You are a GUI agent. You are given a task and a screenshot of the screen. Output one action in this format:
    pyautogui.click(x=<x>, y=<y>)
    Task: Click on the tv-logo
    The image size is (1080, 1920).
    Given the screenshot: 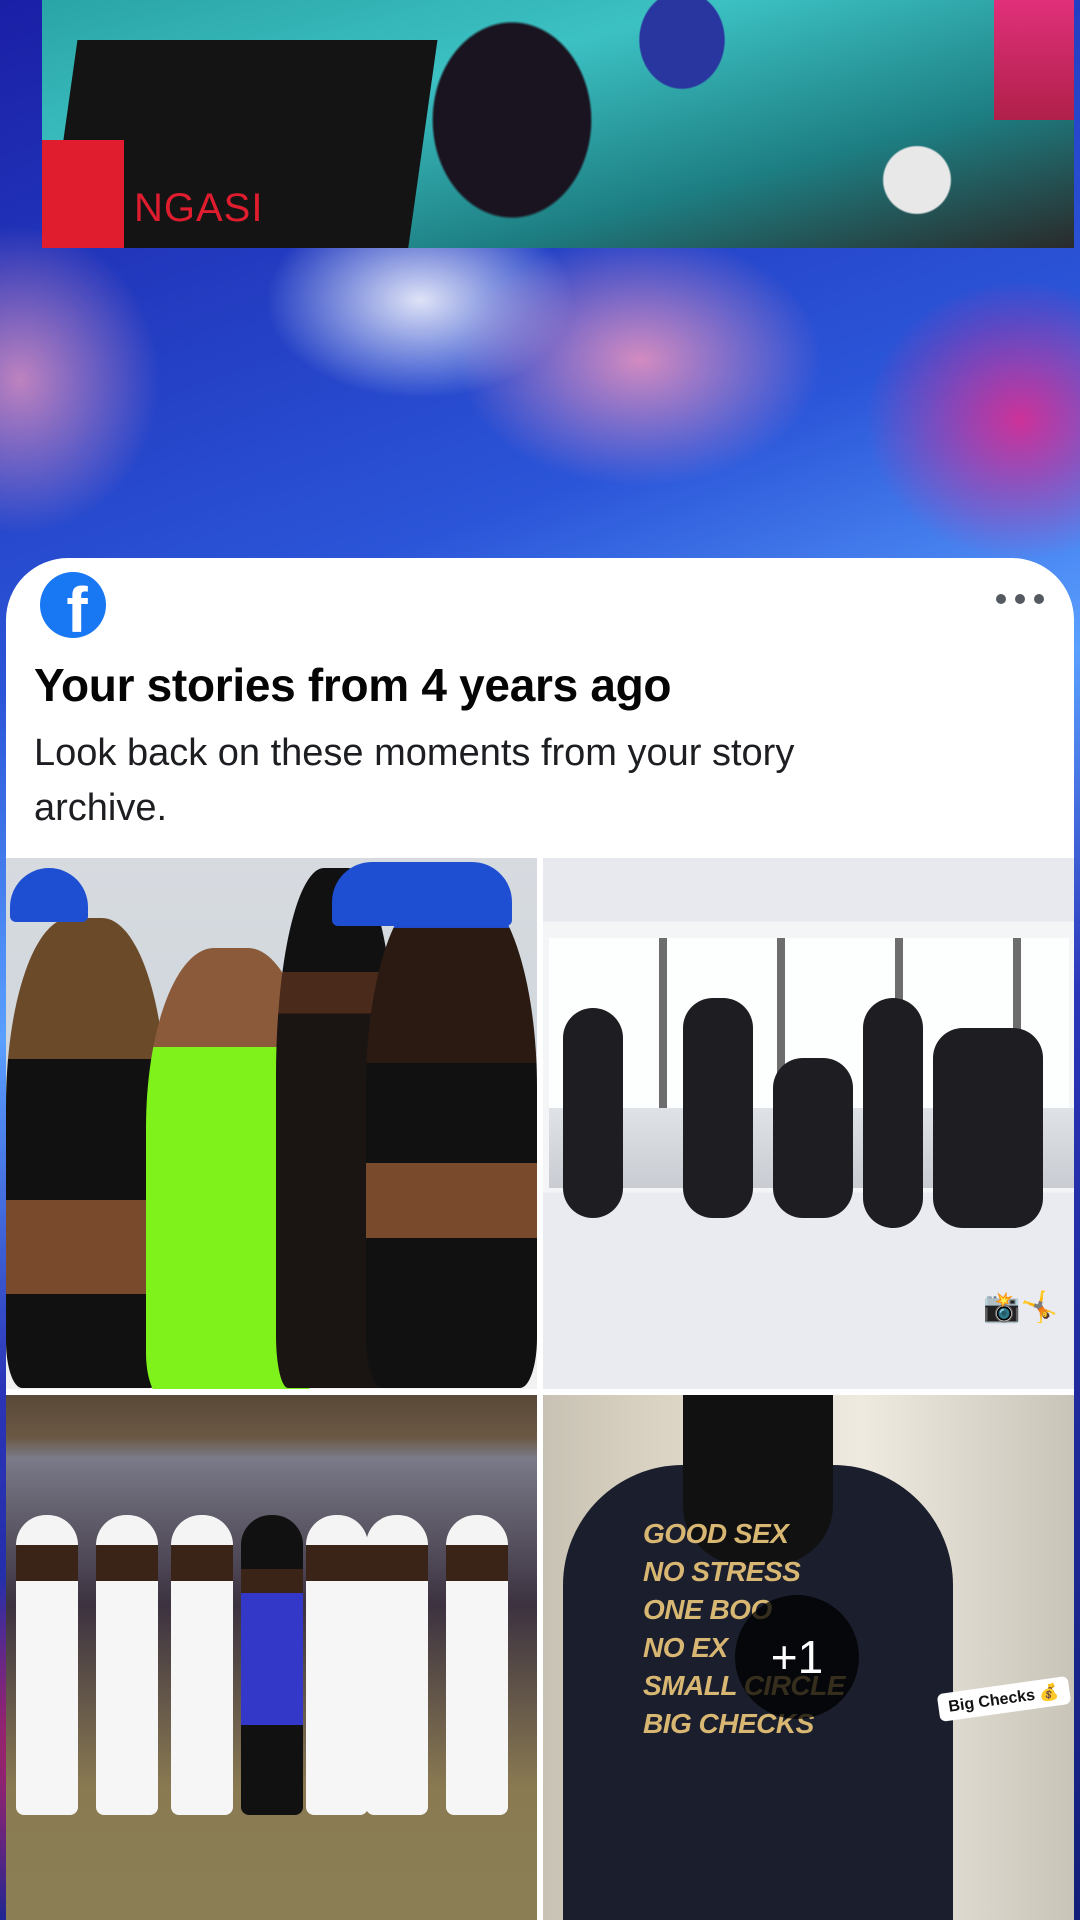 What is the action you would take?
    pyautogui.click(x=83, y=194)
    